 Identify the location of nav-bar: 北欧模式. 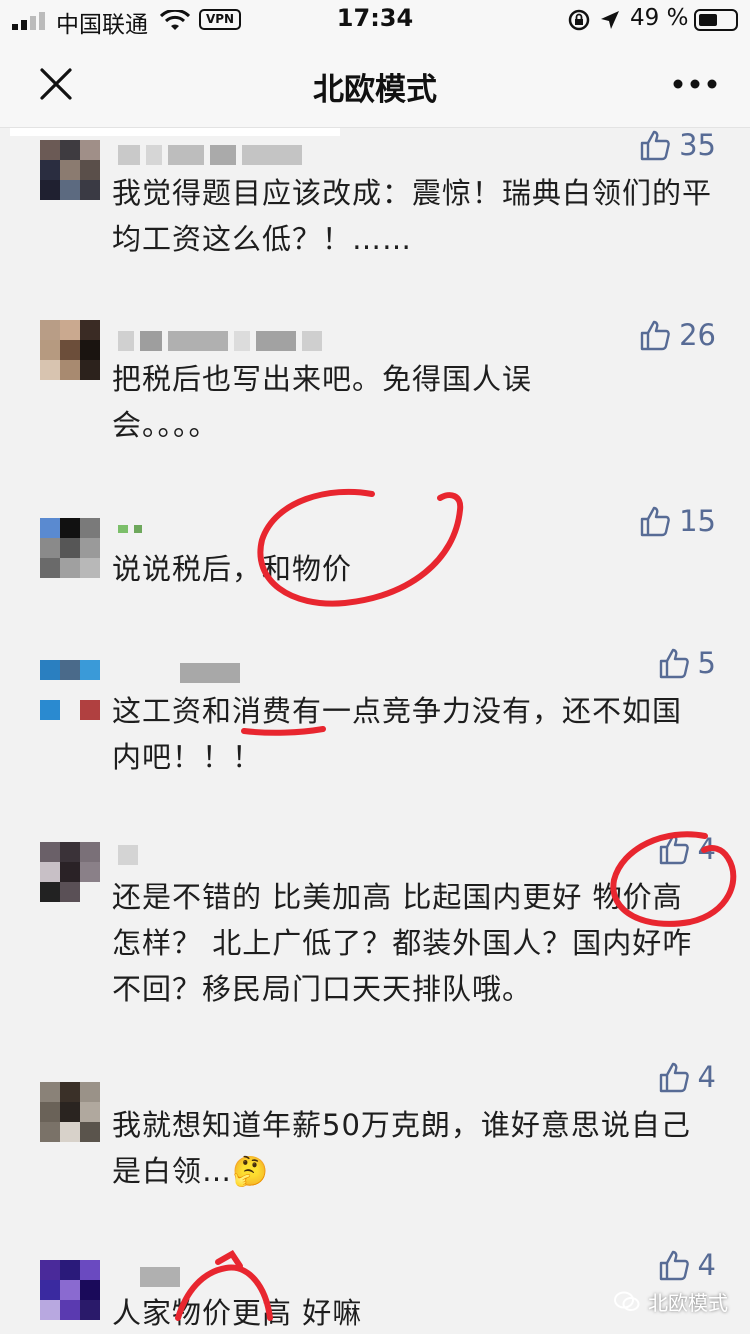
(375, 84).